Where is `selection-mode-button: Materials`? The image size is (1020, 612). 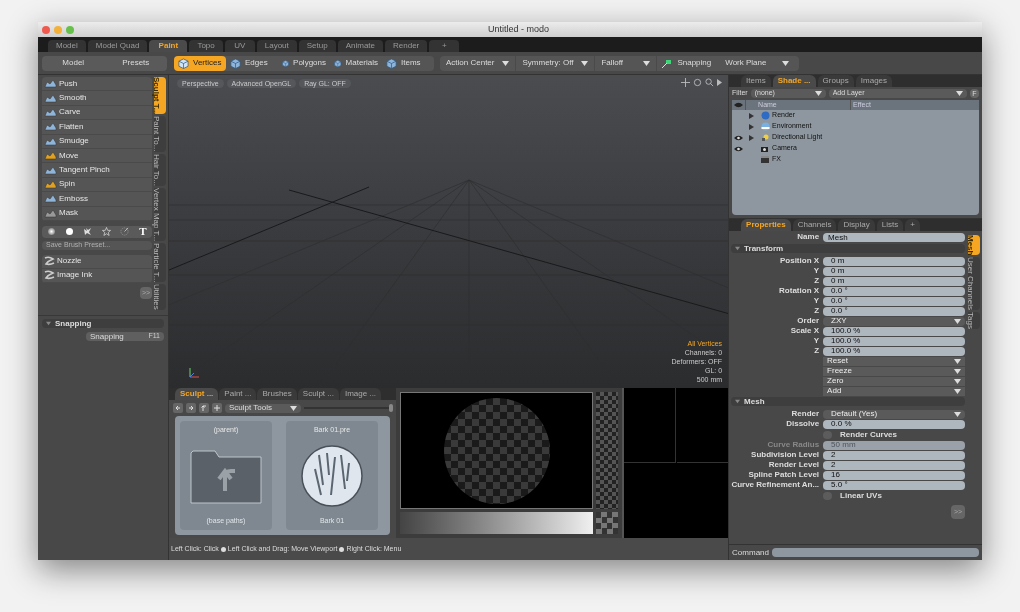
selection-mode-button: Materials is located at coordinates (356, 63).